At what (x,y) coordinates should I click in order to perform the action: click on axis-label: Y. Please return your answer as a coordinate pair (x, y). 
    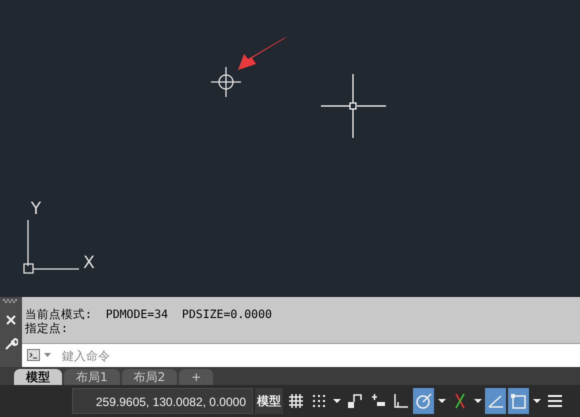
    Looking at the image, I should click on (36, 209).